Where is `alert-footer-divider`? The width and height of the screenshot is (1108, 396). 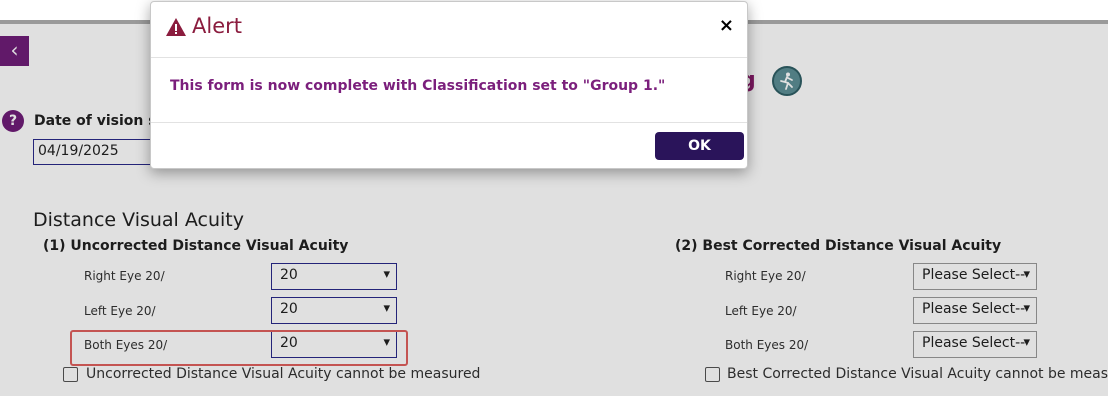
alert-footer-divider is located at coordinates (449, 122).